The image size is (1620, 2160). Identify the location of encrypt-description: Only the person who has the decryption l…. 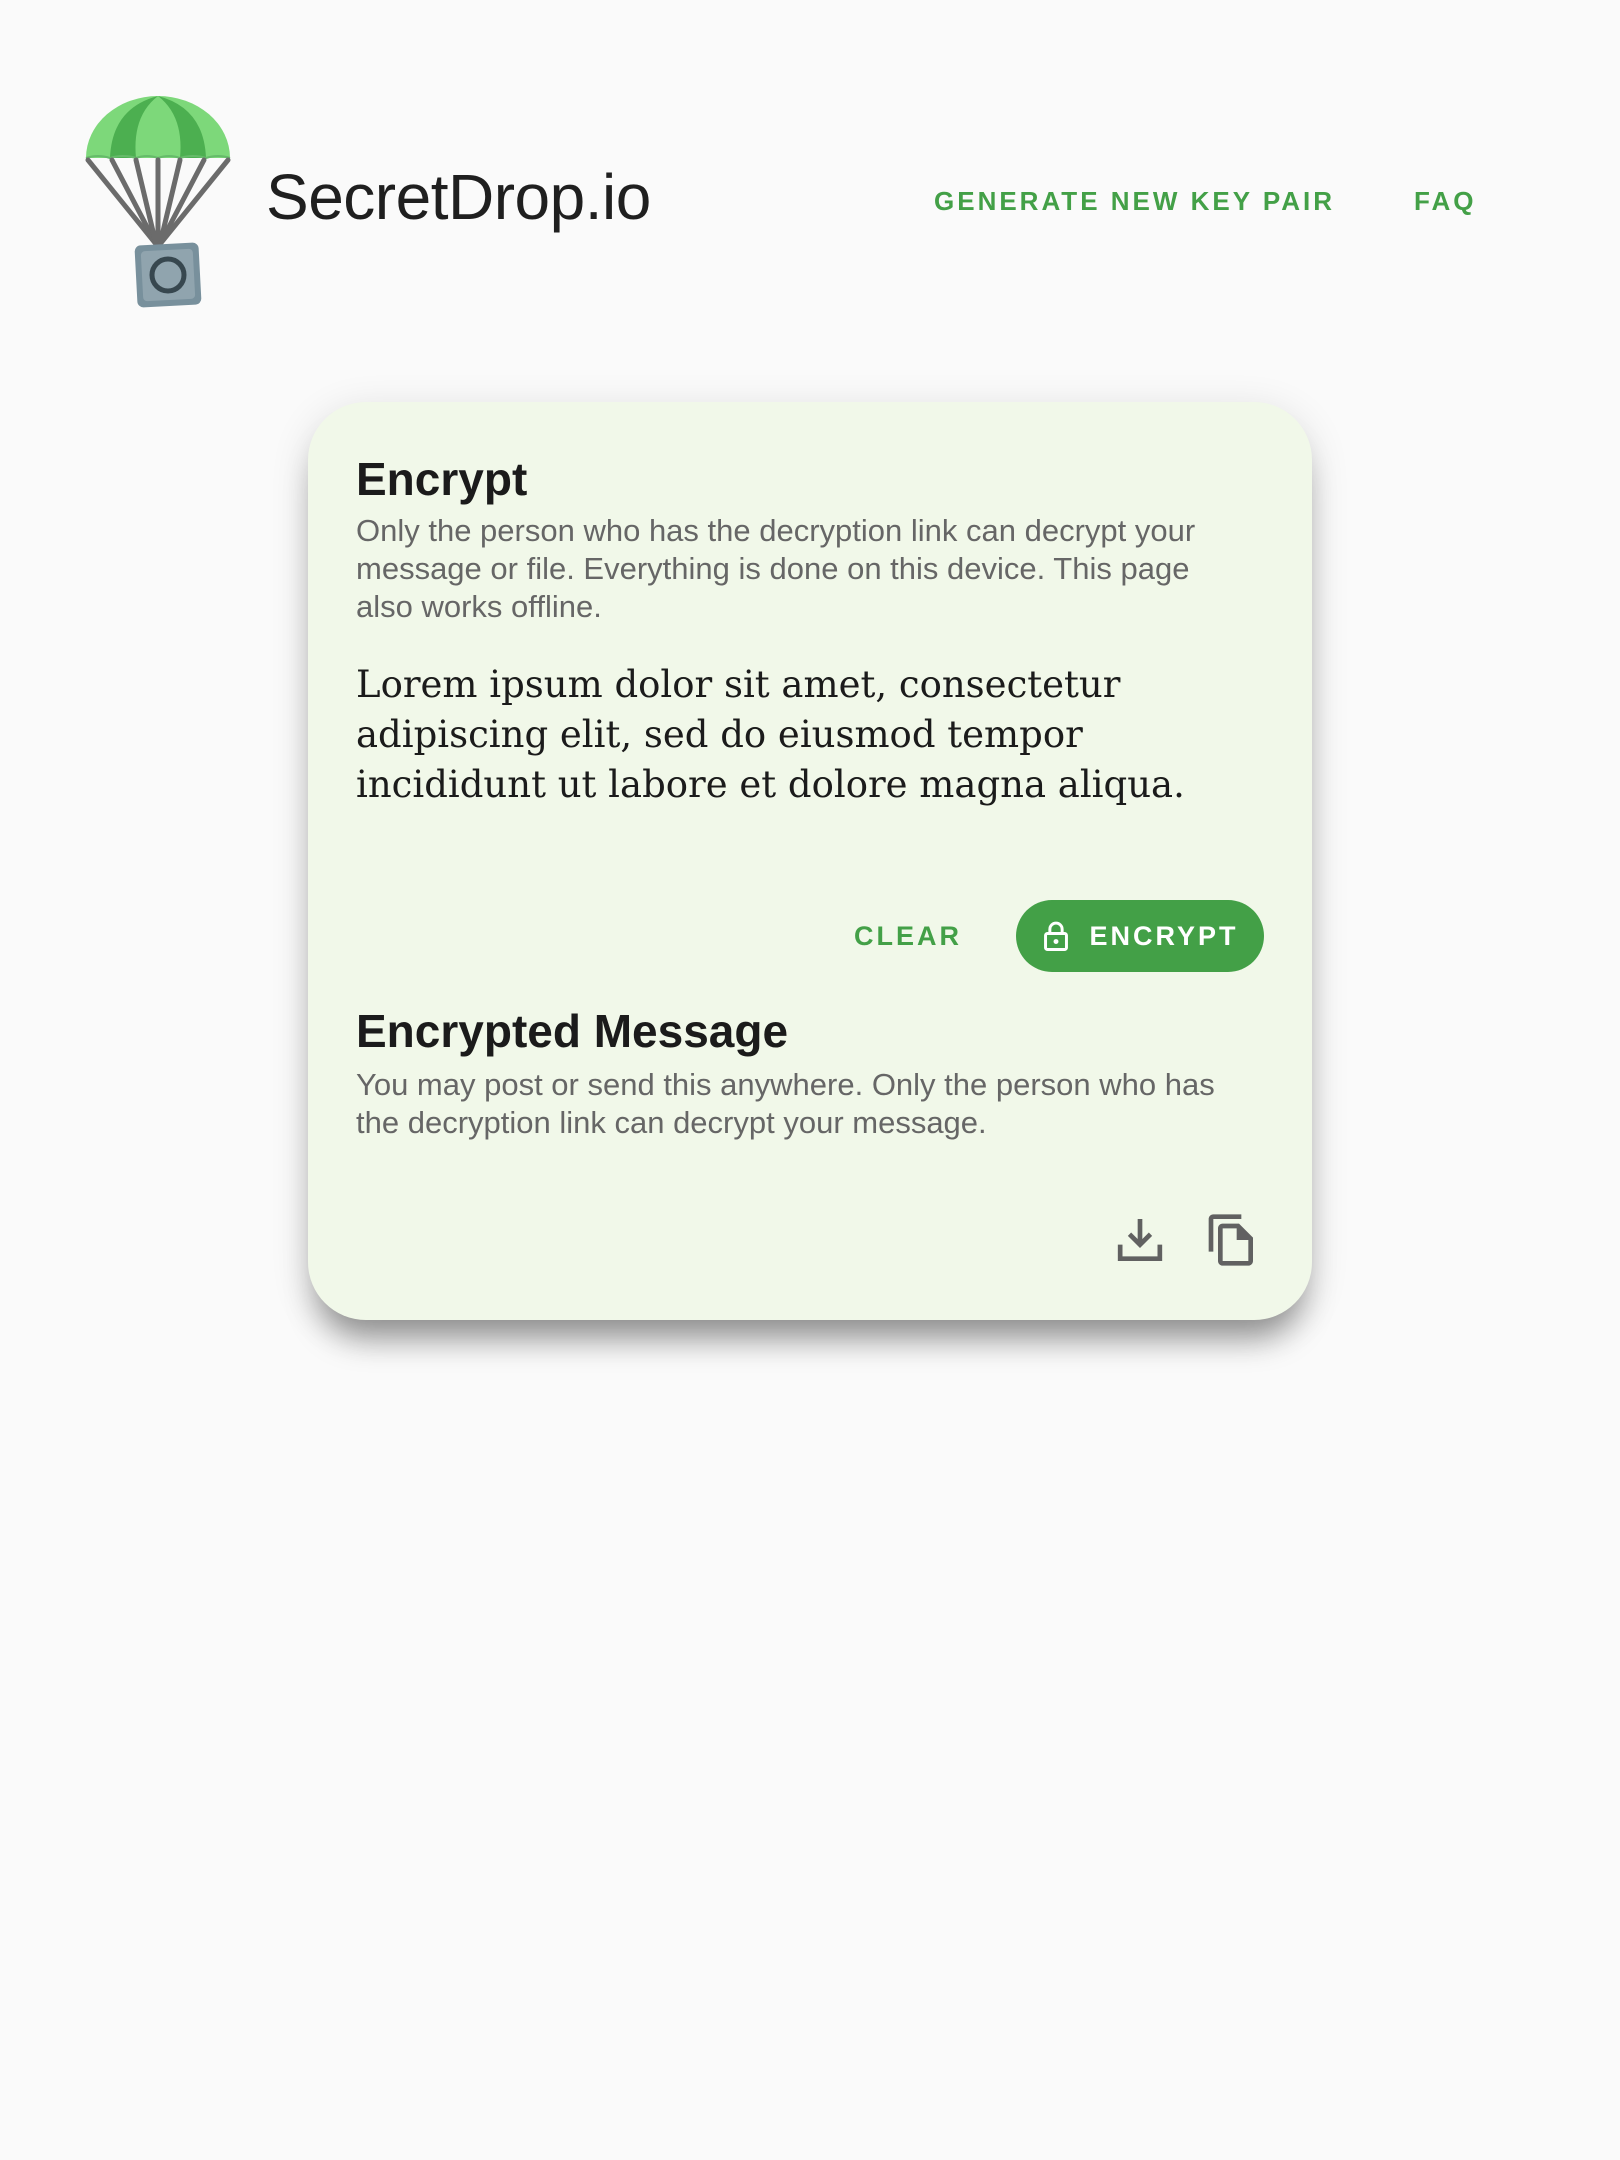
(776, 568).